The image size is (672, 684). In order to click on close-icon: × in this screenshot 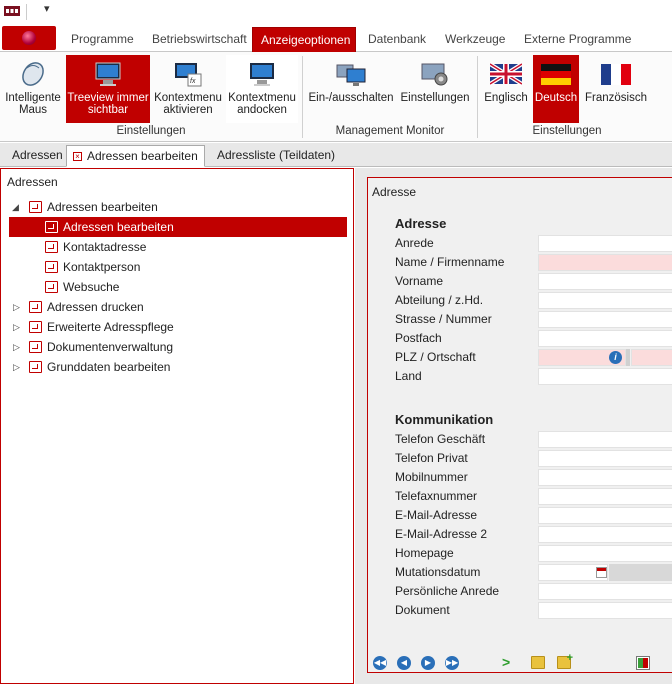, I will do `click(77, 157)`.